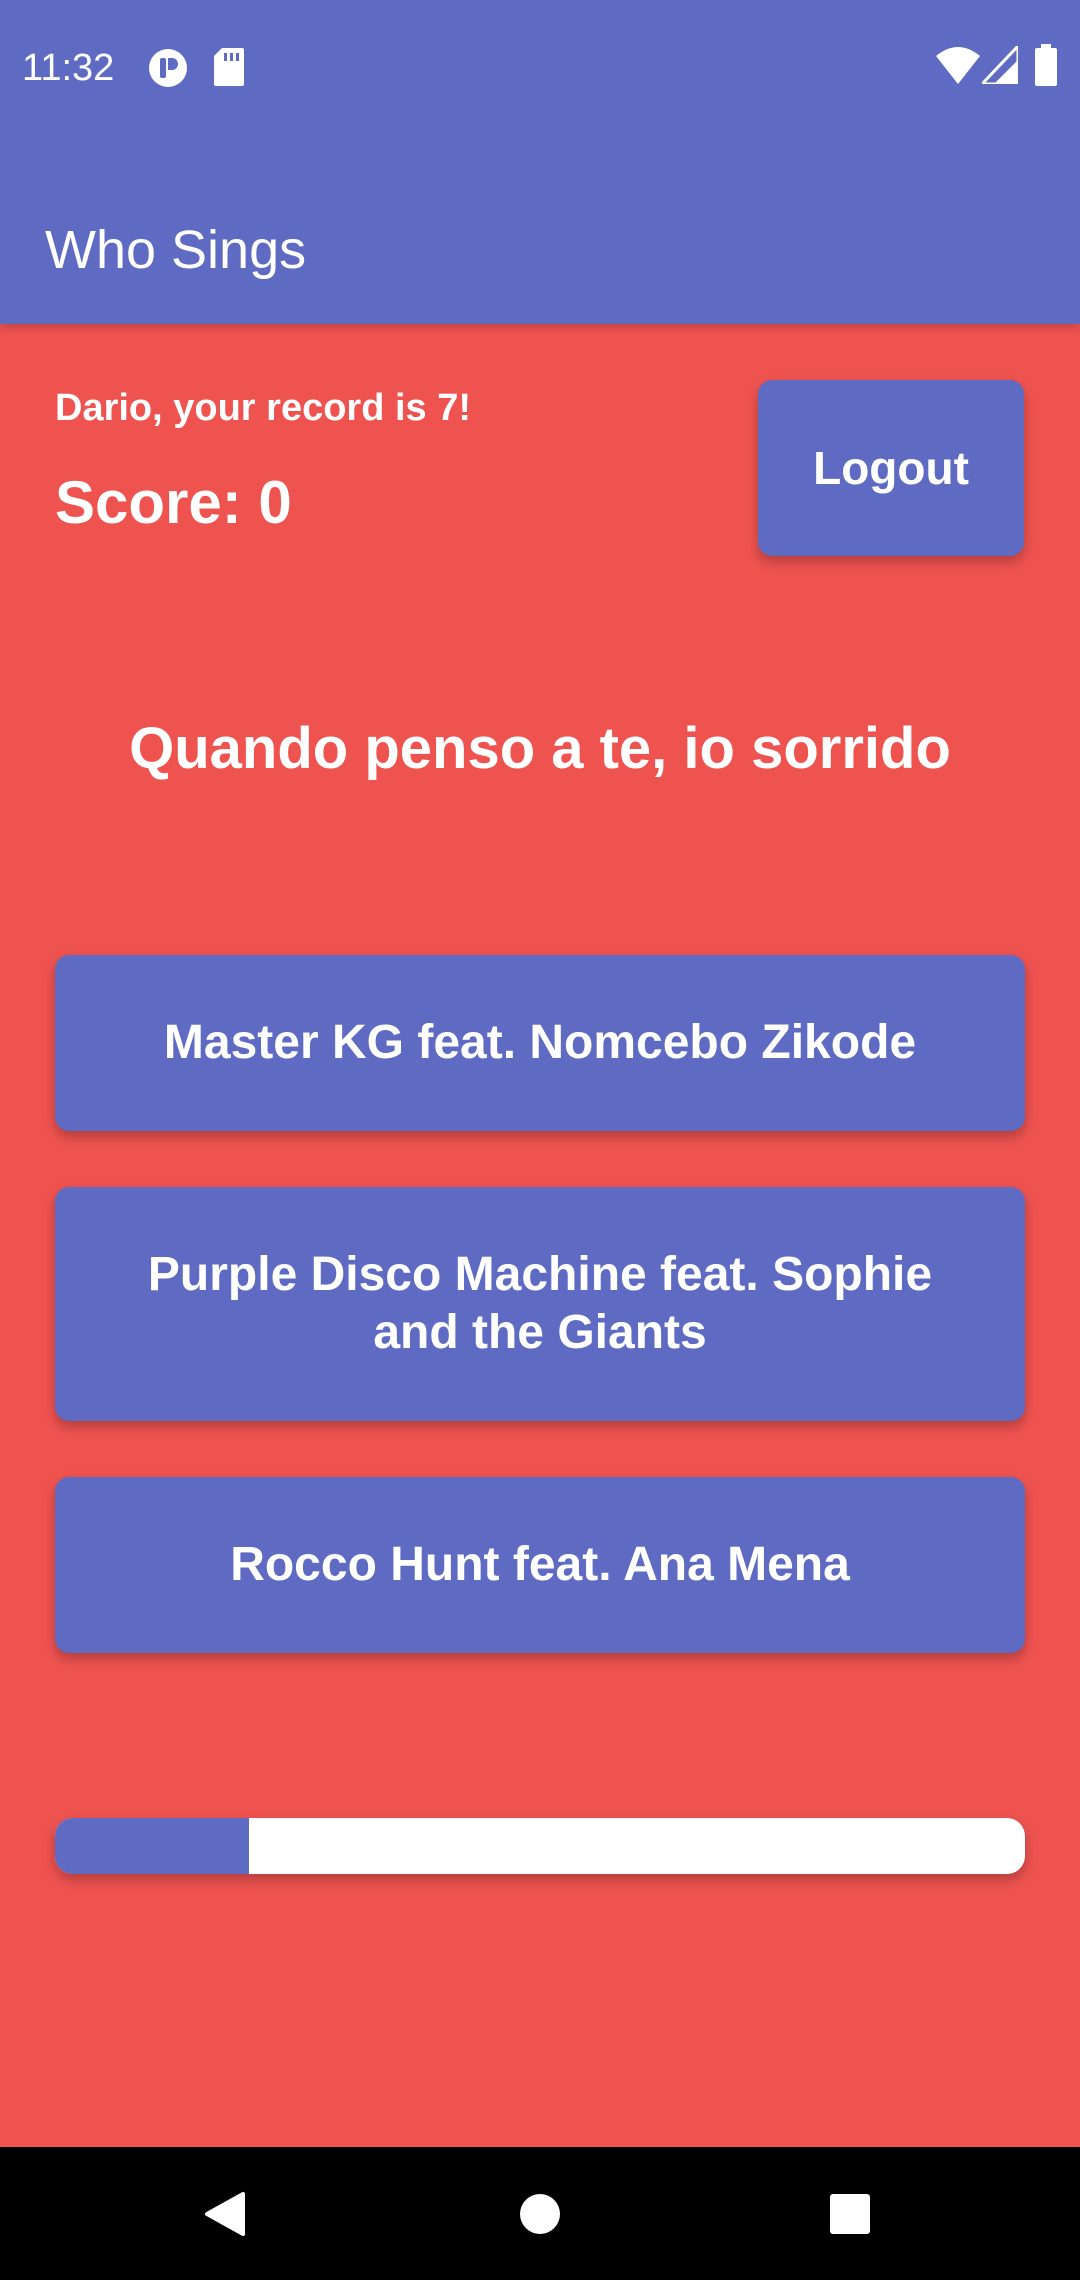 The image size is (1080, 2280). I want to click on answer-label: Master KG feat. Nomcebo Zikode, so click(540, 1042).